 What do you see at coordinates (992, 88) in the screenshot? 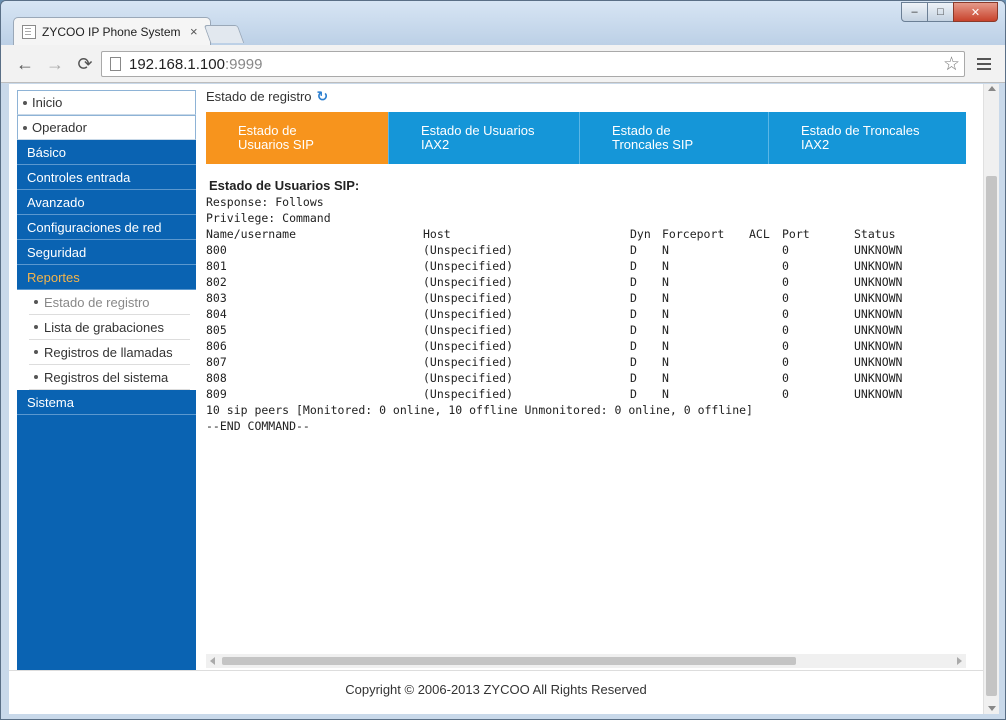
I see `scroll-up-icon` at bounding box center [992, 88].